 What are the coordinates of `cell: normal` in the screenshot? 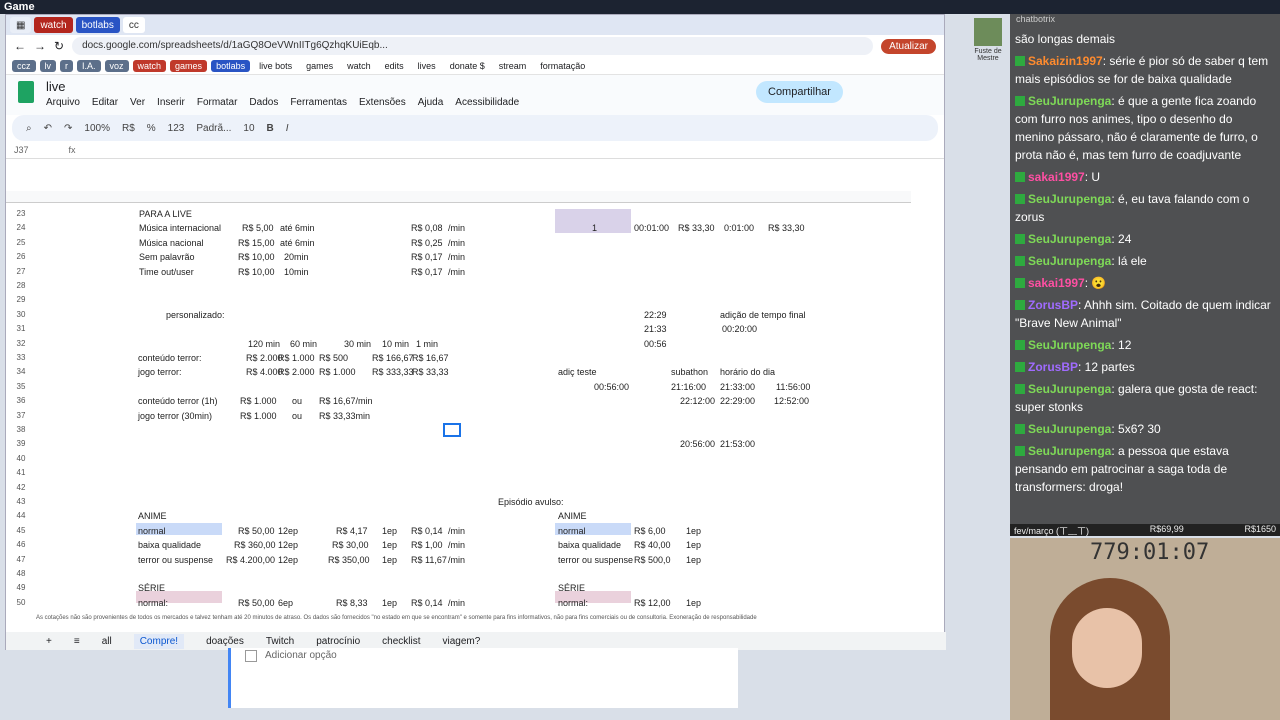 It's located at (152, 531).